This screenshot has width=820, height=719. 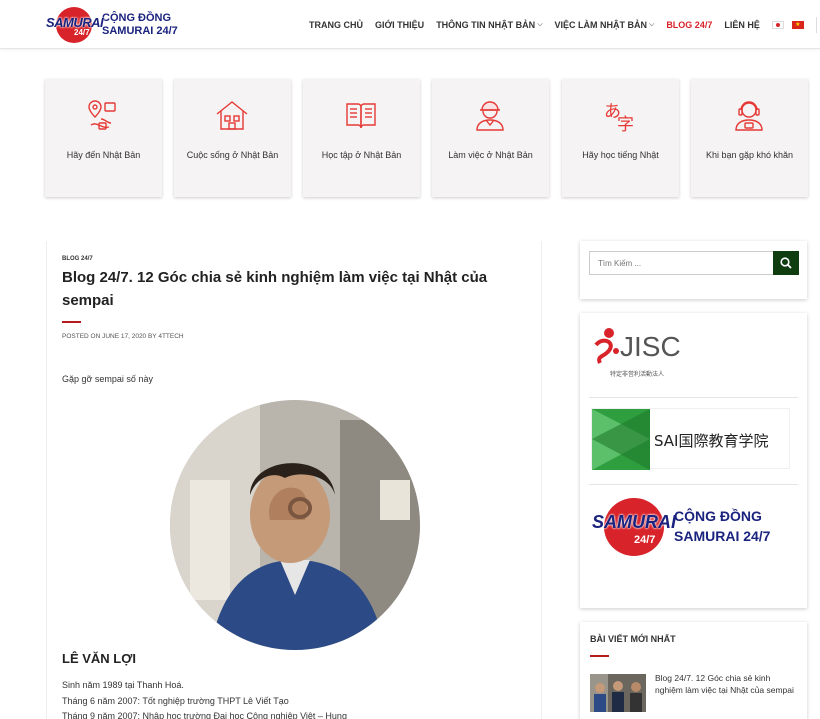 I want to click on jisc-subtitle: 特定非営利活動法人, so click(x=637, y=374).